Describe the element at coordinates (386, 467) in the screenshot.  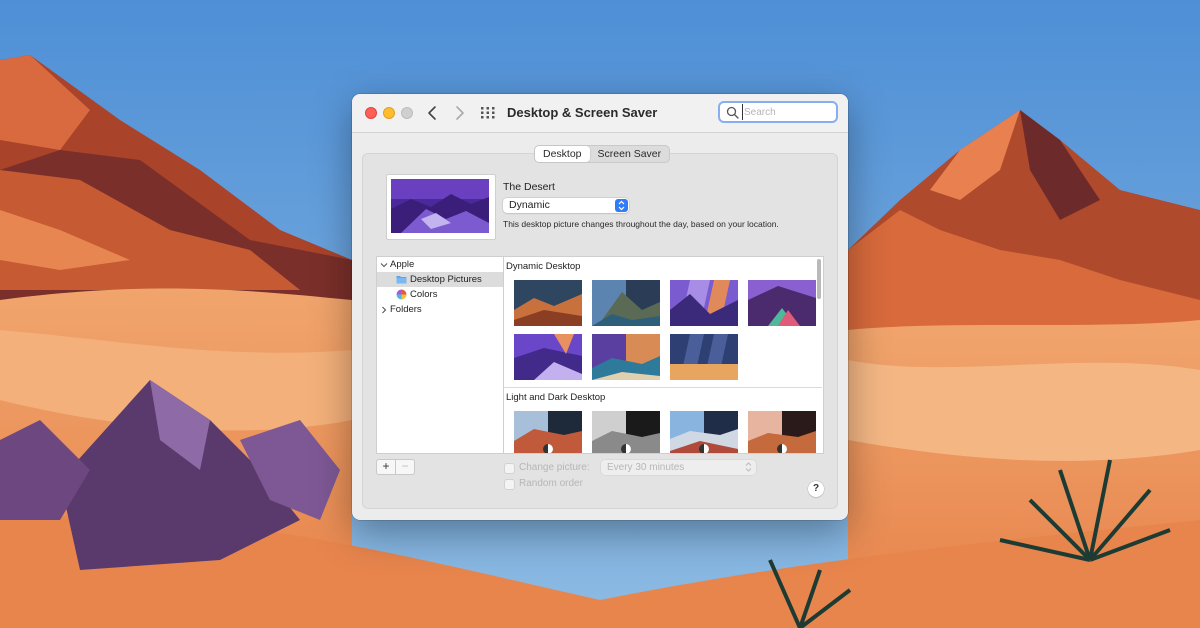
I see `add-folder-button: +` at that location.